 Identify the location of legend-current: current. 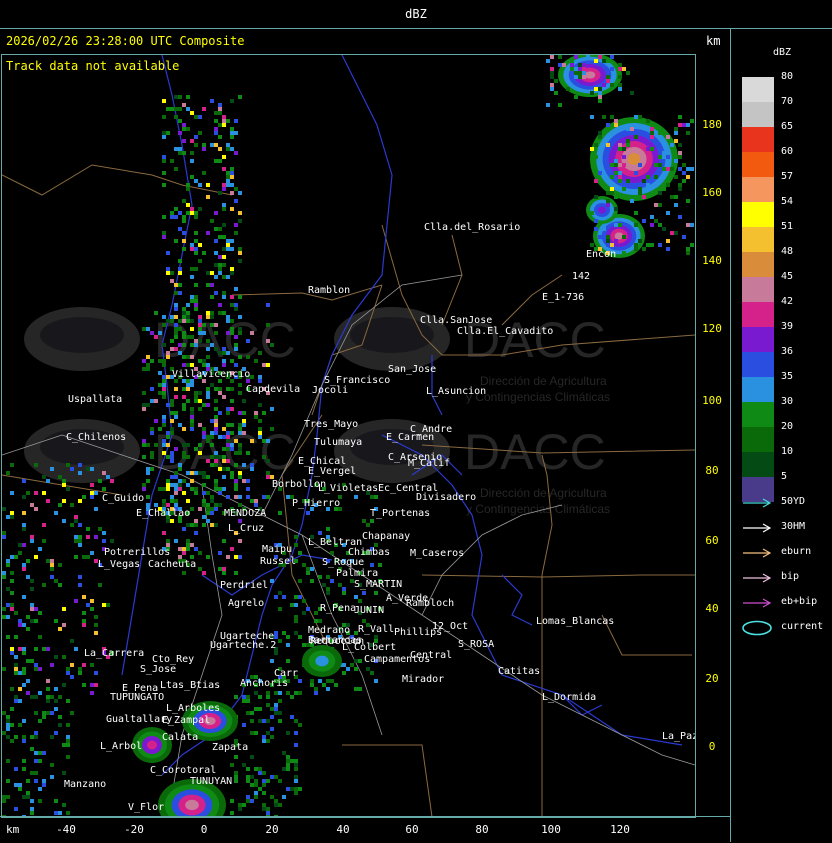
(786, 628).